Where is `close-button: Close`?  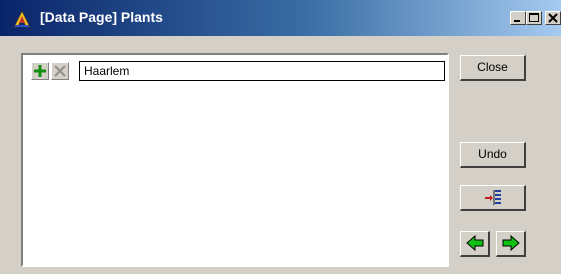
close-button: Close is located at coordinates (493, 68).